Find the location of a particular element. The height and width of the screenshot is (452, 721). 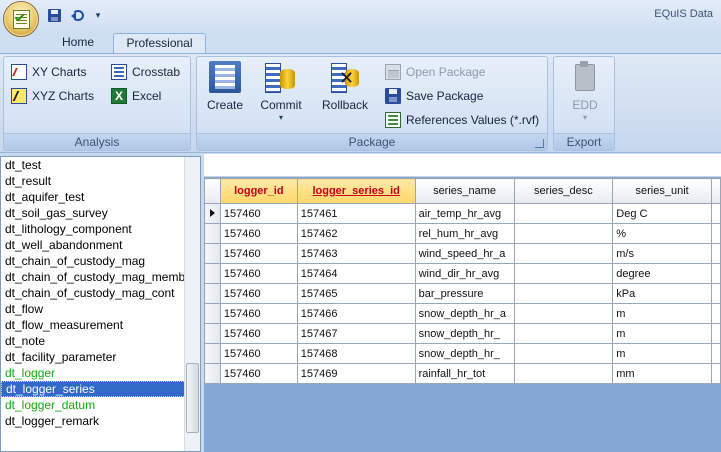

table-list-item: dt_logger is located at coordinates (100, 373).